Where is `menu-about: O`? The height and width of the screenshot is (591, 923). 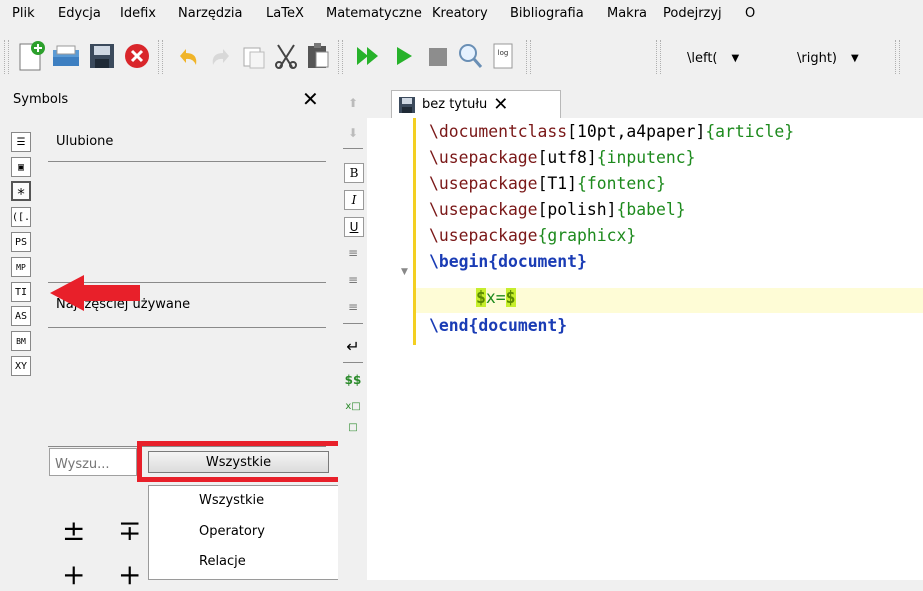 menu-about: O is located at coordinates (750, 13).